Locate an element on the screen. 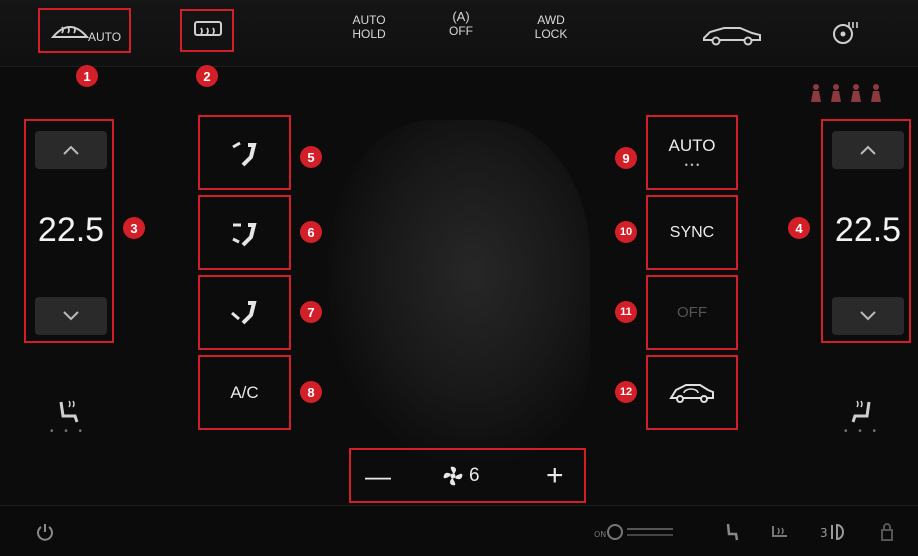  seatbelt-status-icon is located at coordinates (846, 93).